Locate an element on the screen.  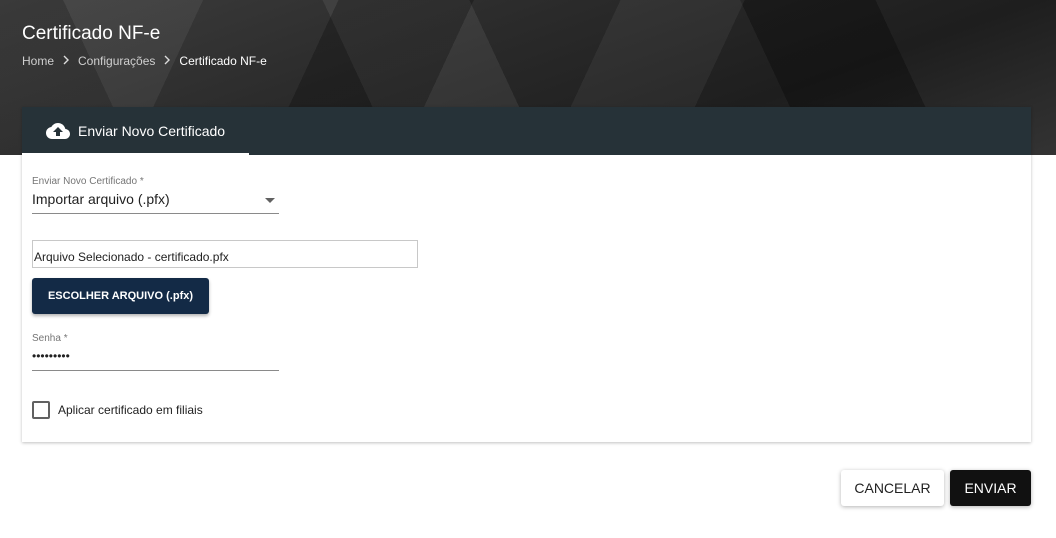
apply-branches-checkbox is located at coordinates (41, 410).